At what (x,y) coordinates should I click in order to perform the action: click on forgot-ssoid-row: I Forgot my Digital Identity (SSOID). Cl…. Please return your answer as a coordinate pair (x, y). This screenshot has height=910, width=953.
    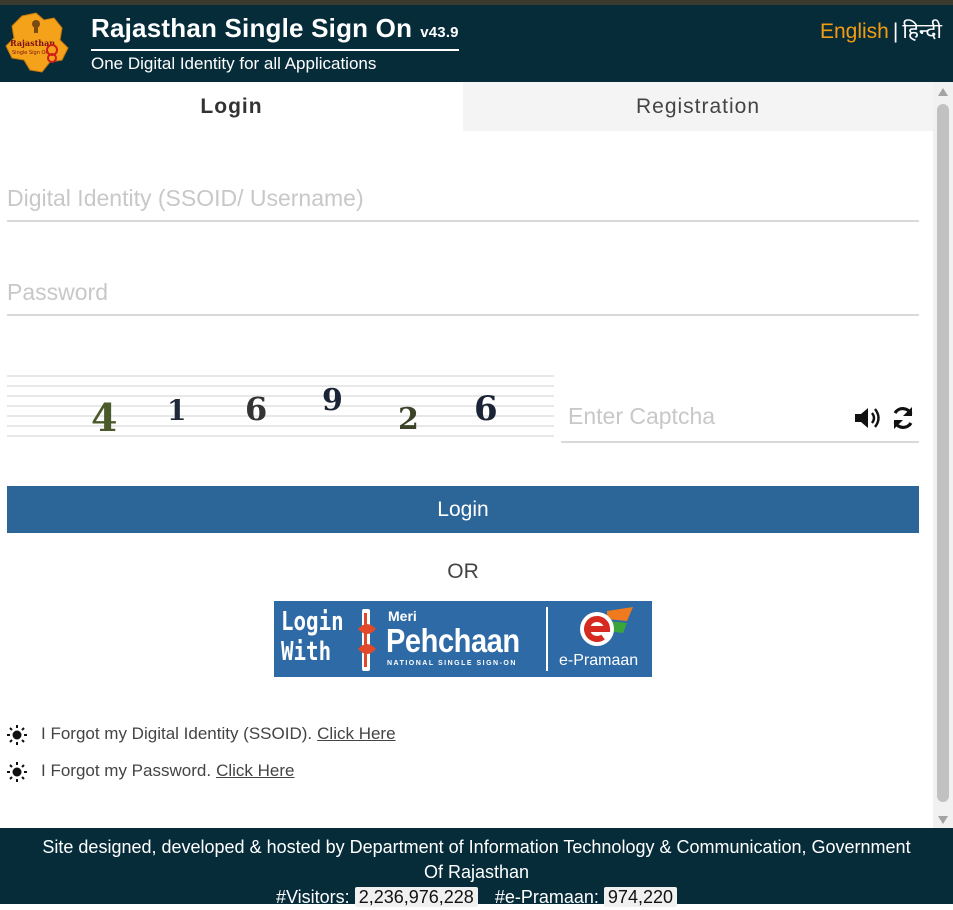
    Looking at the image, I should click on (201, 742).